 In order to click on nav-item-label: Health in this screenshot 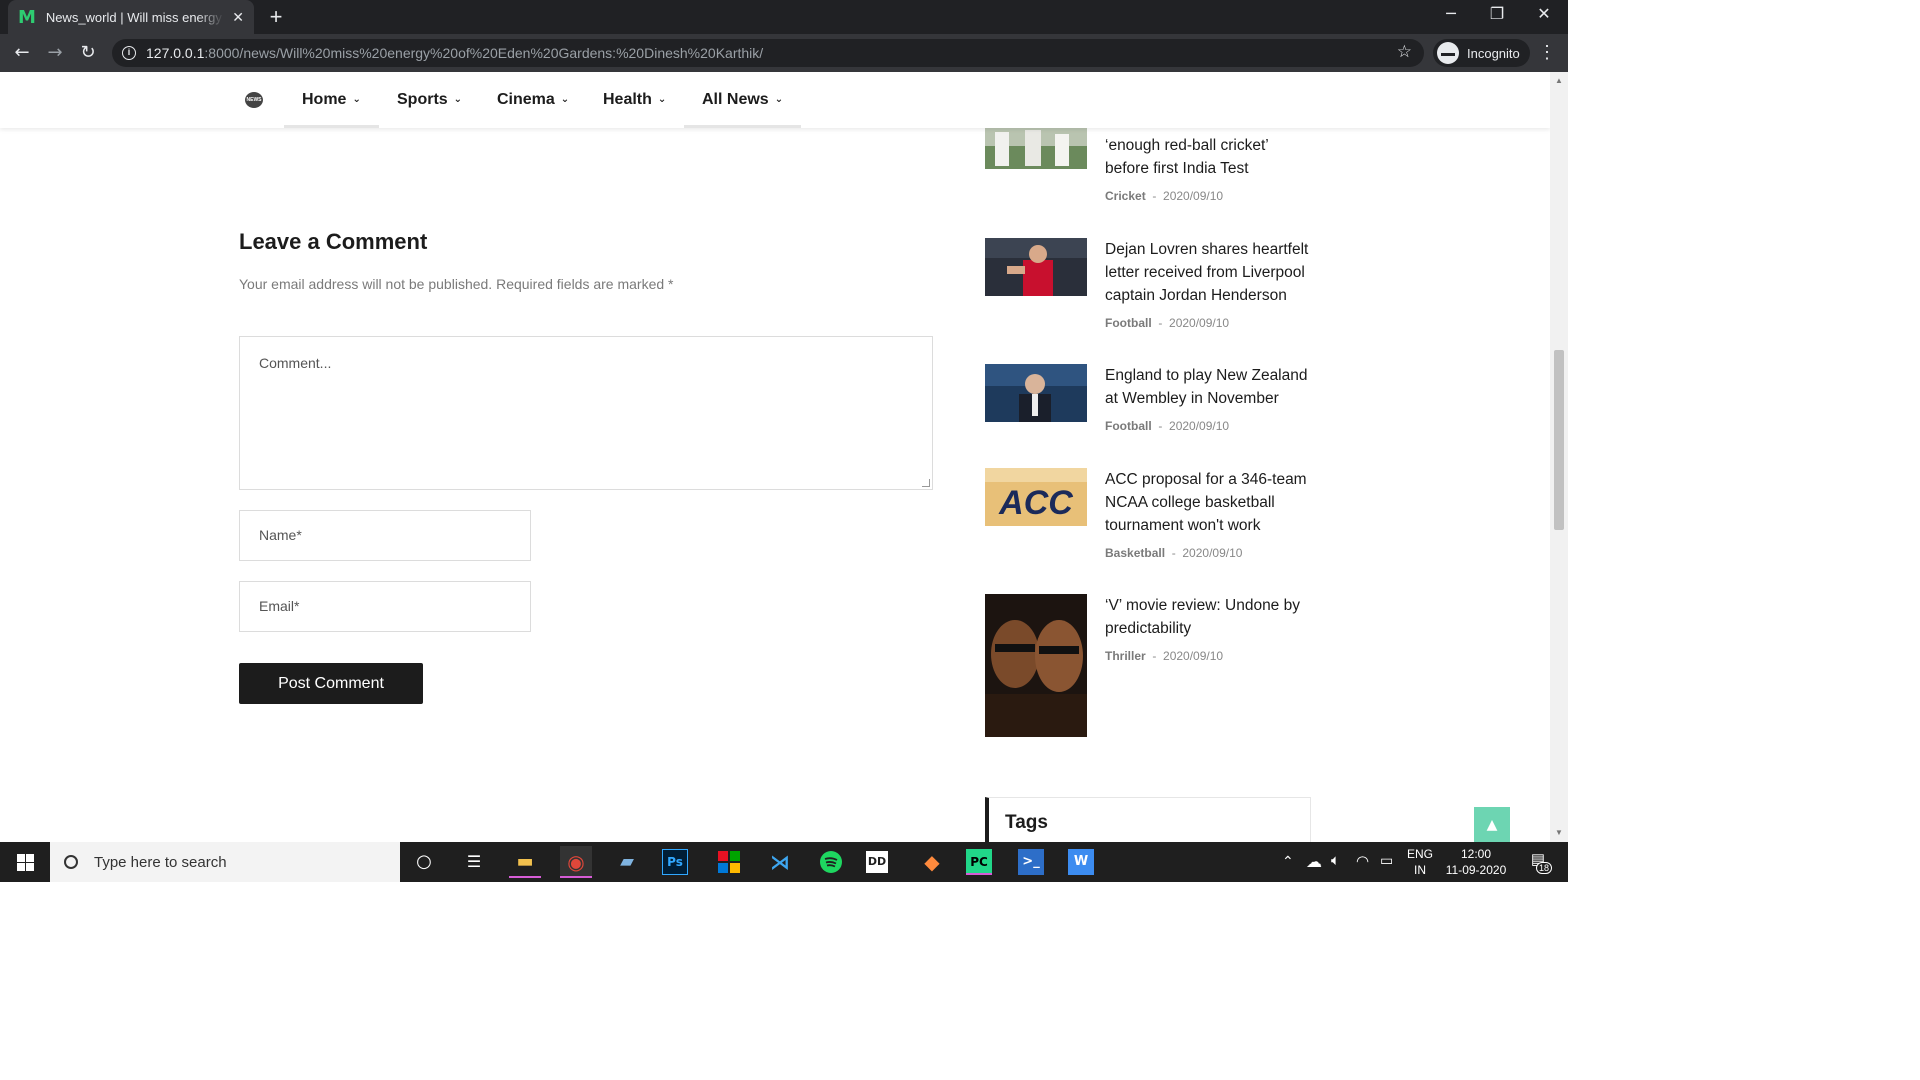, I will do `click(627, 99)`.